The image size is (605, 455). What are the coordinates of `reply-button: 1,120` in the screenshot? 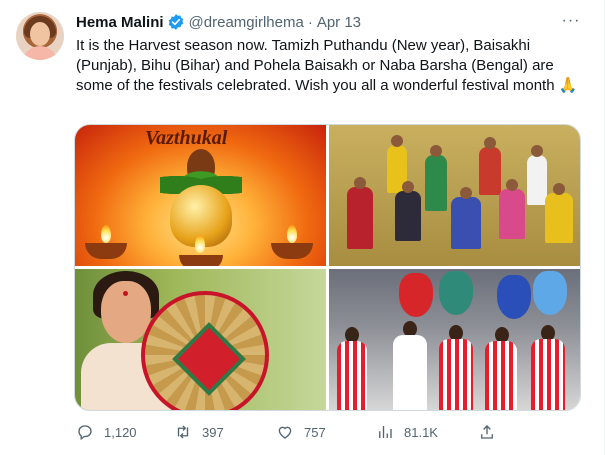 It's located at (106, 432).